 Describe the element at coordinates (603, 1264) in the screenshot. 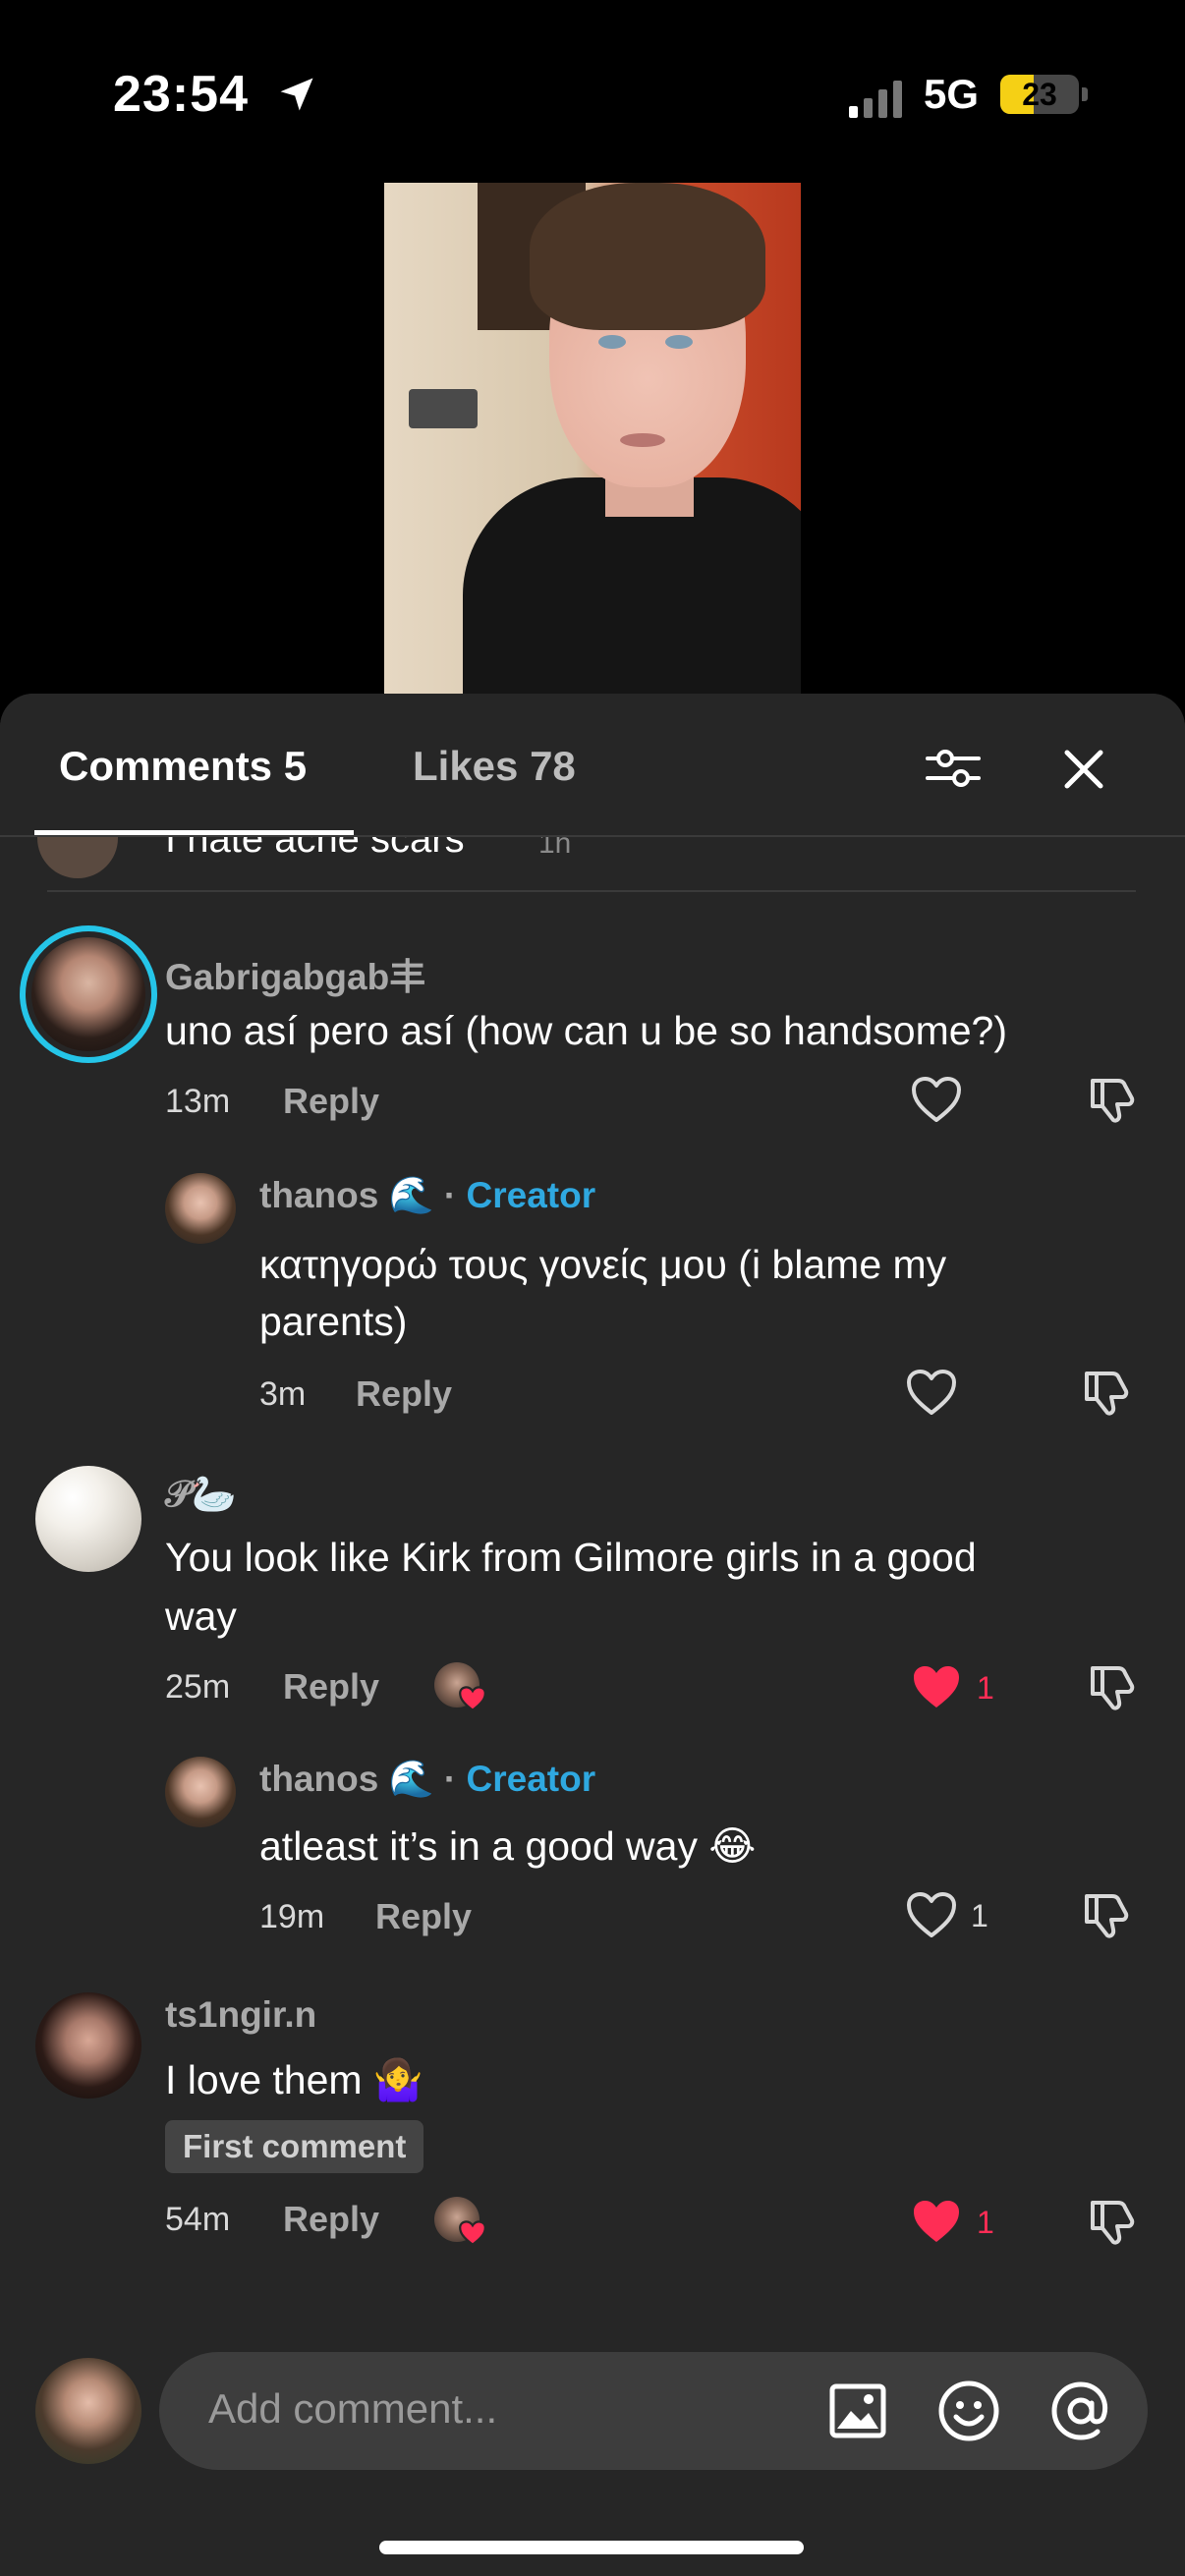

I see `reply-text-line-1: κατηγορώ τους γονείς μου (i blame my` at that location.